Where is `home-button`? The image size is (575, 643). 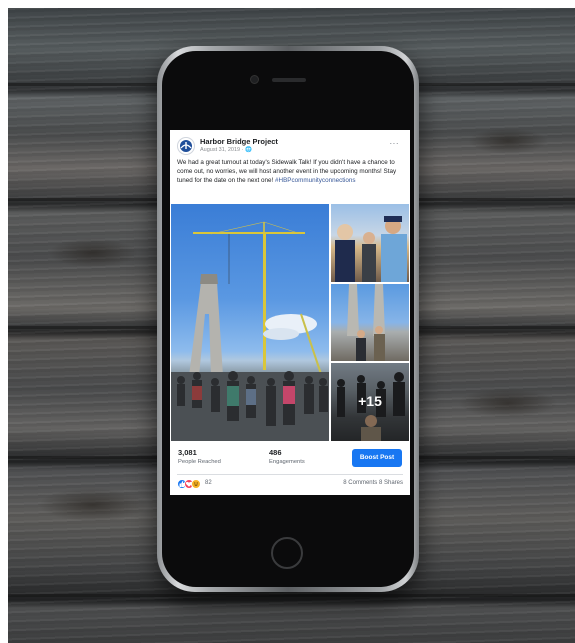
home-button is located at coordinates (287, 553).